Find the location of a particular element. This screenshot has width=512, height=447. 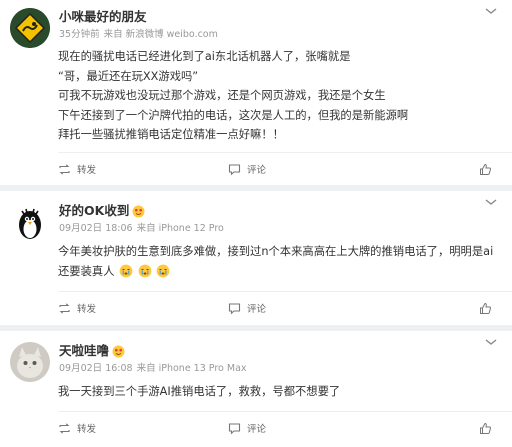

time-text: 09月02日 18:06 is located at coordinates (96, 228).